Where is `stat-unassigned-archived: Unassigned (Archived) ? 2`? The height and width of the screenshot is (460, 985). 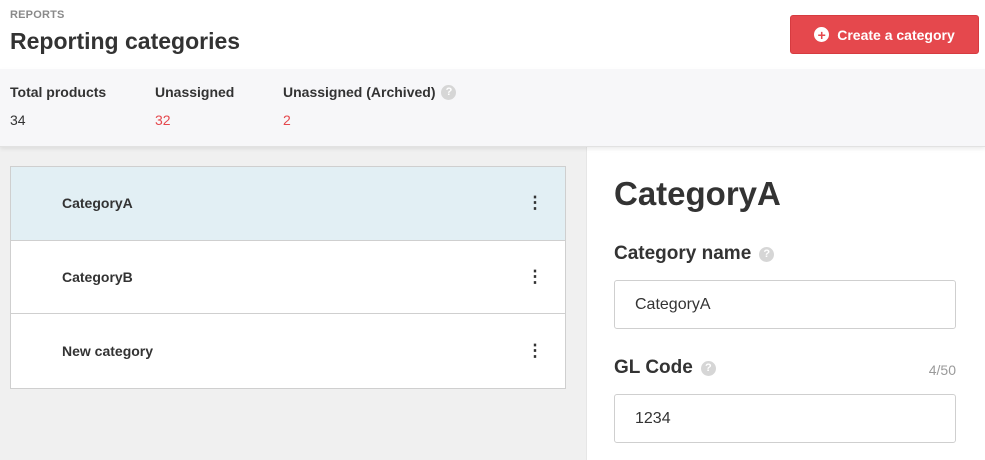
stat-unassigned-archived: Unassigned (Archived) ? 2 is located at coordinates (370, 106).